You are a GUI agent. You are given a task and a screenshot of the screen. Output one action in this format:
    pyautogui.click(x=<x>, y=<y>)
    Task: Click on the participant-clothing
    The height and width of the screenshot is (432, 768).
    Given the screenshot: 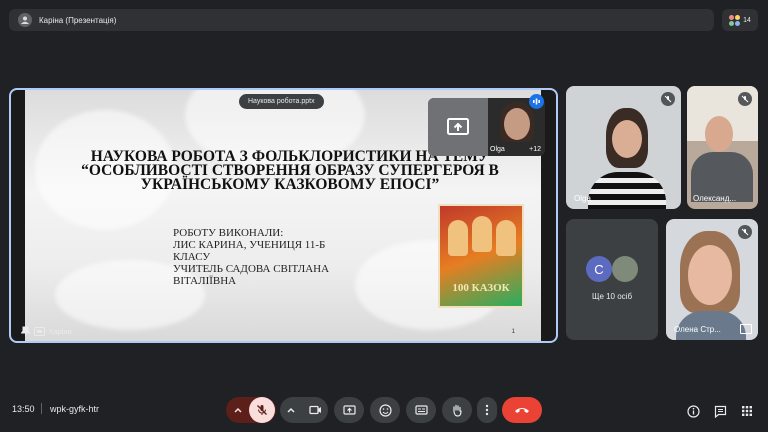 What is the action you would take?
    pyautogui.click(x=627, y=190)
    